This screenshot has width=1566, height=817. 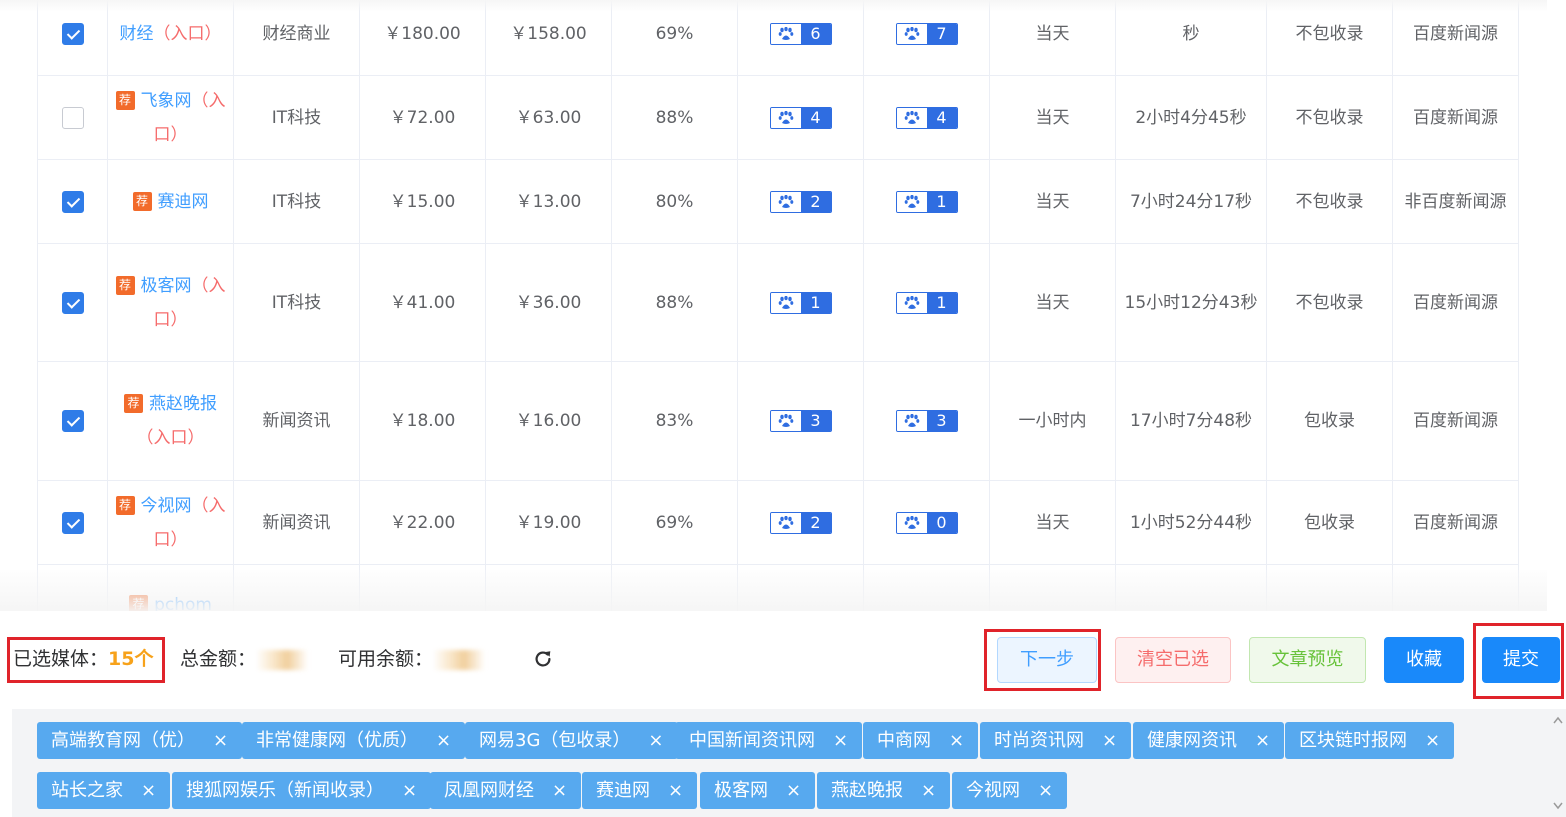 I want to click on selected-media-tag: 时尚资讯网 ×, so click(x=1056, y=740).